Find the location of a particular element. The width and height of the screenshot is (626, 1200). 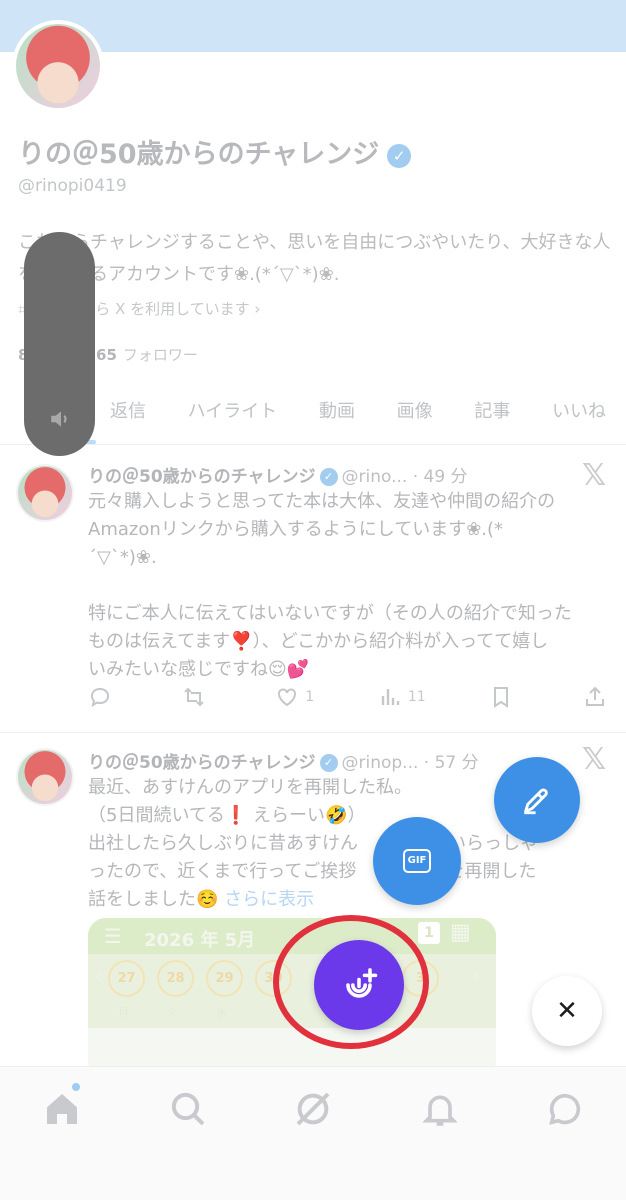

gif-icon: GIF is located at coordinates (417, 861).